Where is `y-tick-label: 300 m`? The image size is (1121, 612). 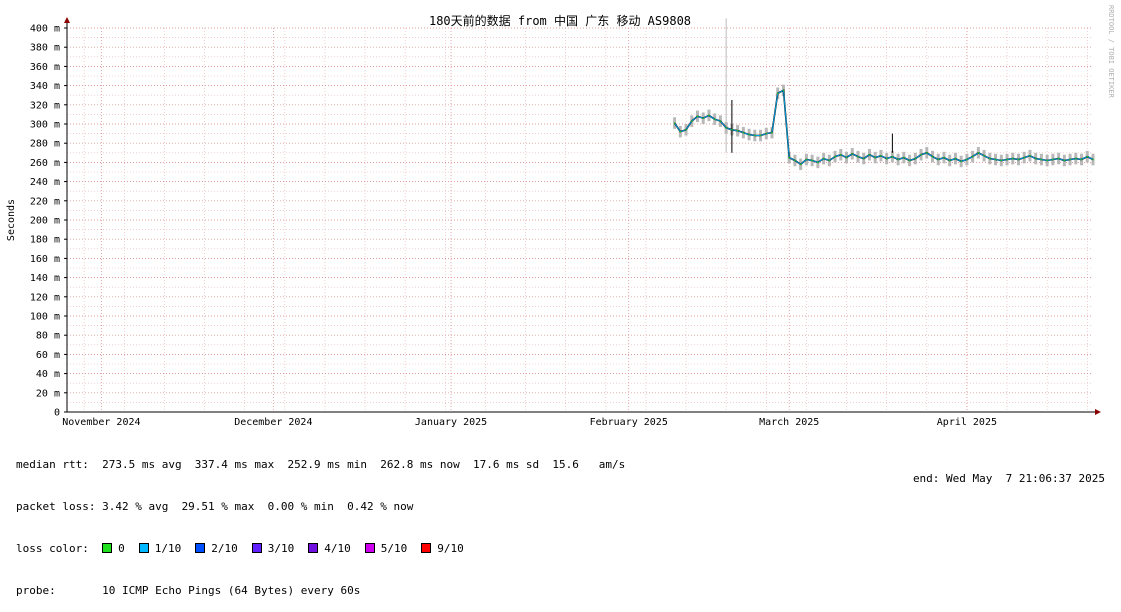
y-tick-label: 300 m is located at coordinates (45, 125).